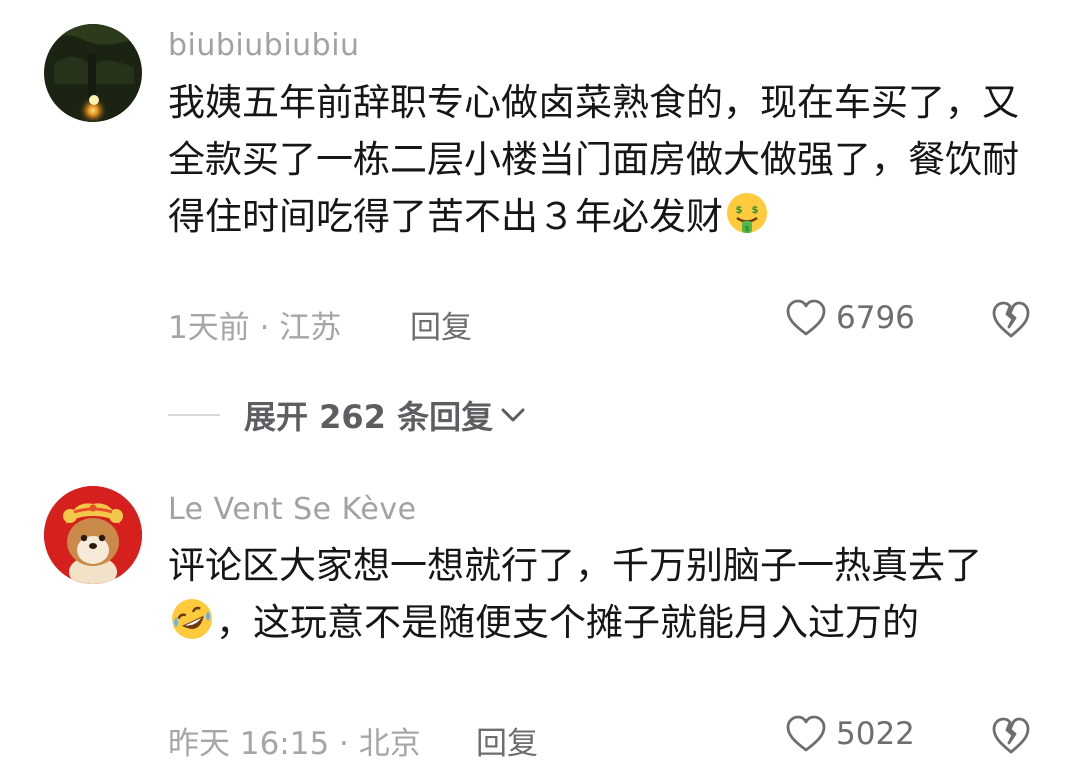 The height and width of the screenshot is (769, 1080). What do you see at coordinates (294, 744) in the screenshot?
I see `comment-meta: 昨天 16:15 · 北京` at bounding box center [294, 744].